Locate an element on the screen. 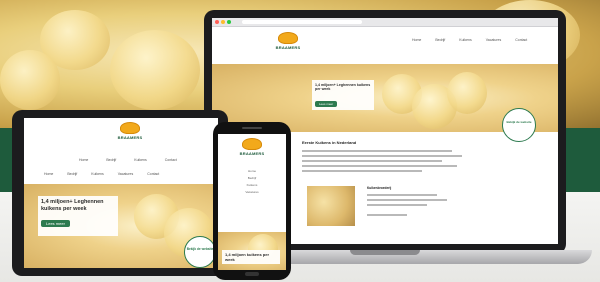 This screenshot has height=282, width=600. subnav-item: Home is located at coordinates (48, 174).